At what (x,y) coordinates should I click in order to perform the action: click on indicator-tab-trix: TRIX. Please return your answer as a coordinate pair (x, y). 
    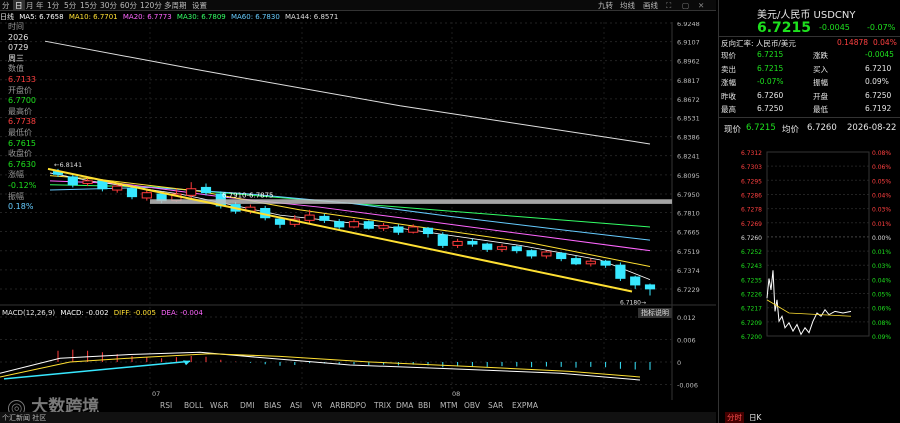
    Looking at the image, I should click on (382, 405).